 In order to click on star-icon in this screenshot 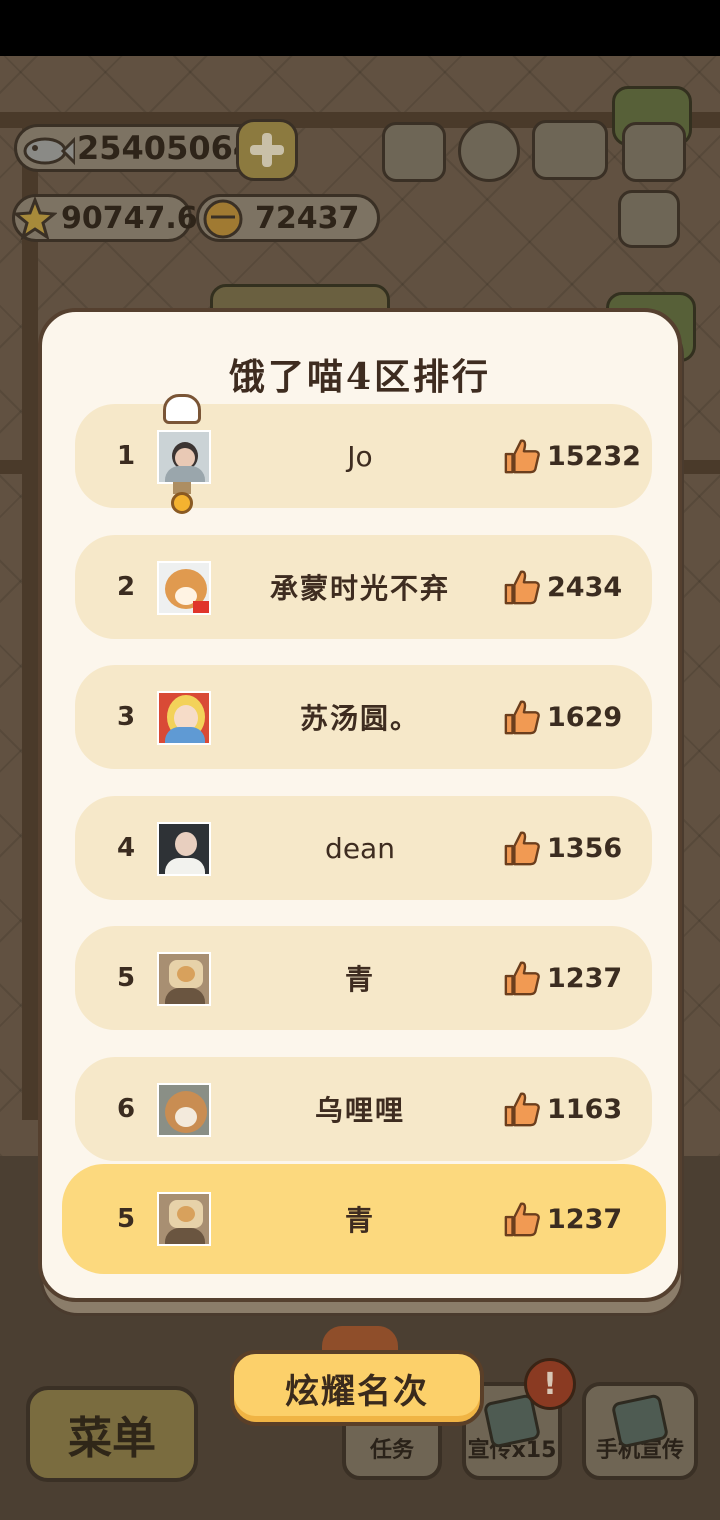, I will do `click(35, 218)`.